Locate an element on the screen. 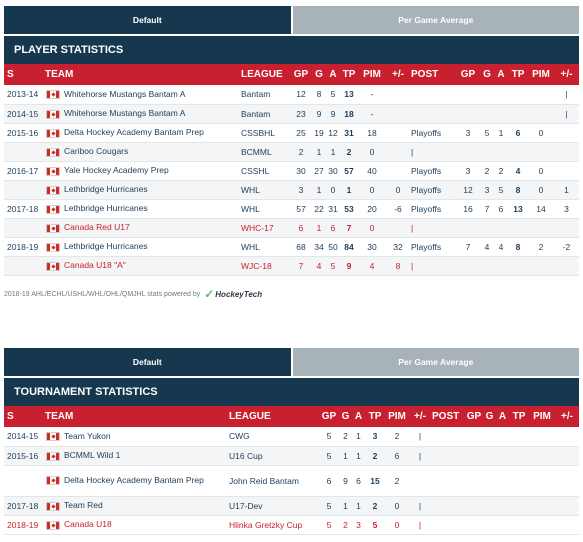 This screenshot has height=542, width=583. stat-cell-pgp: 12 is located at coordinates (468, 190).